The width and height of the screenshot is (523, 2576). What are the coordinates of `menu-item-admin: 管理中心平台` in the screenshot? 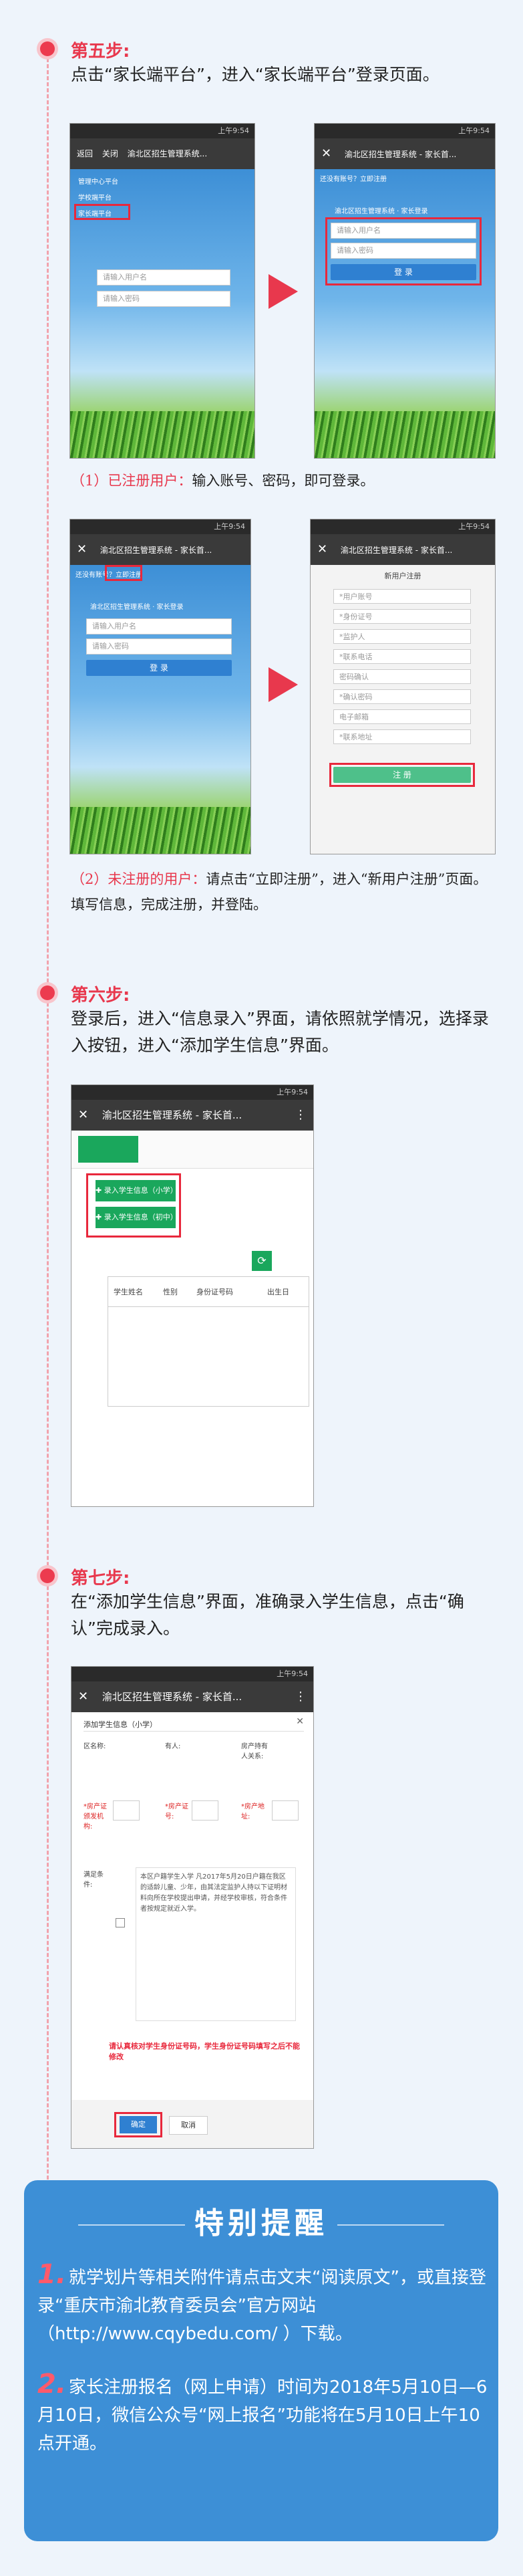 It's located at (98, 181).